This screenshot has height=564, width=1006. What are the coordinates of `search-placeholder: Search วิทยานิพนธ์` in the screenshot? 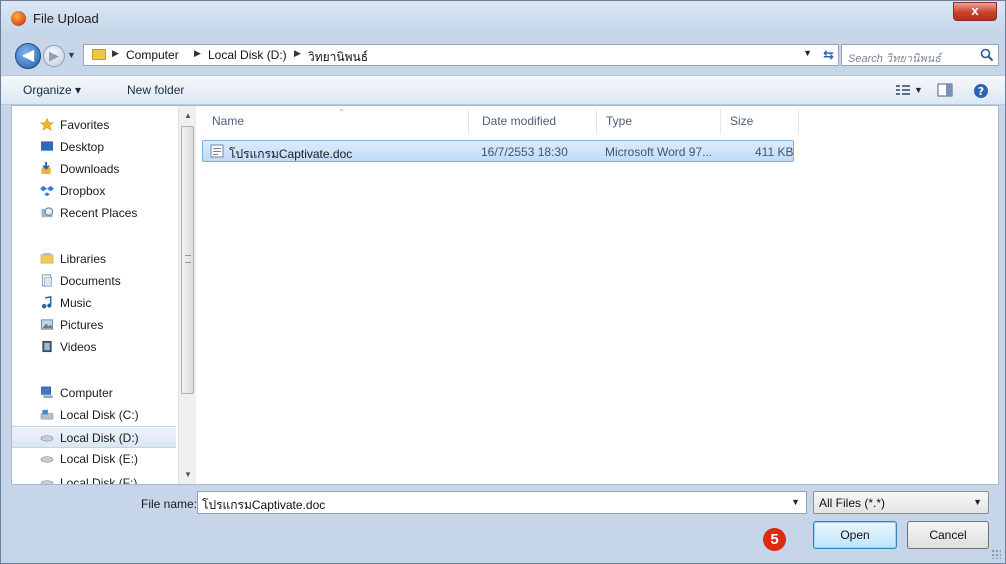 It's located at (894, 59).